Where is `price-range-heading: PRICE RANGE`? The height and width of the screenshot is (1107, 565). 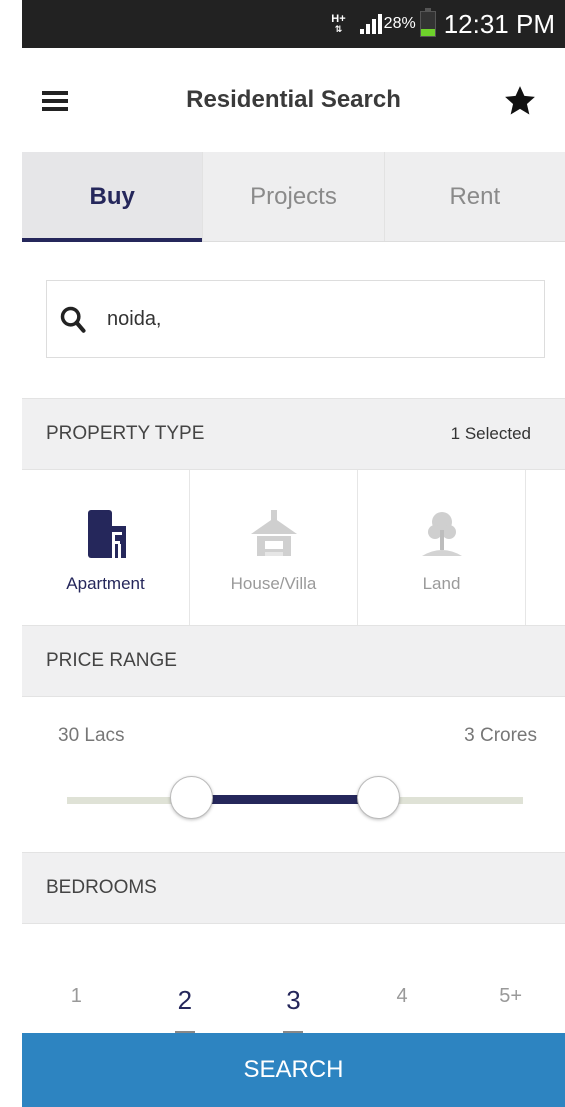 price-range-heading: PRICE RANGE is located at coordinates (111, 660).